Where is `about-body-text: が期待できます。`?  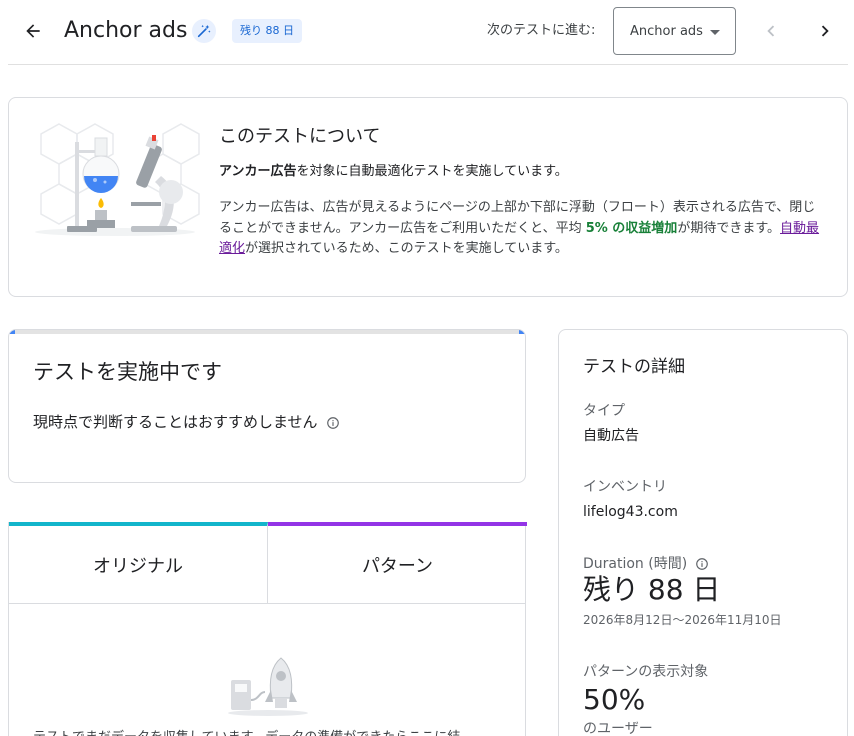 about-body-text: が期待できます。 is located at coordinates (729, 228).